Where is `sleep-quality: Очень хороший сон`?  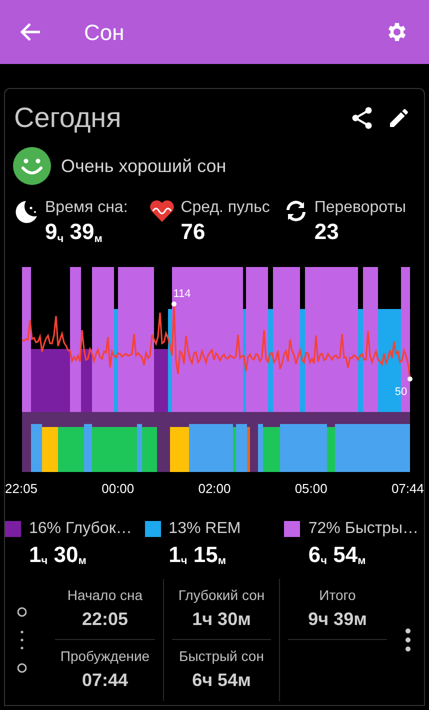 sleep-quality: Очень хороший сон is located at coordinates (143, 166).